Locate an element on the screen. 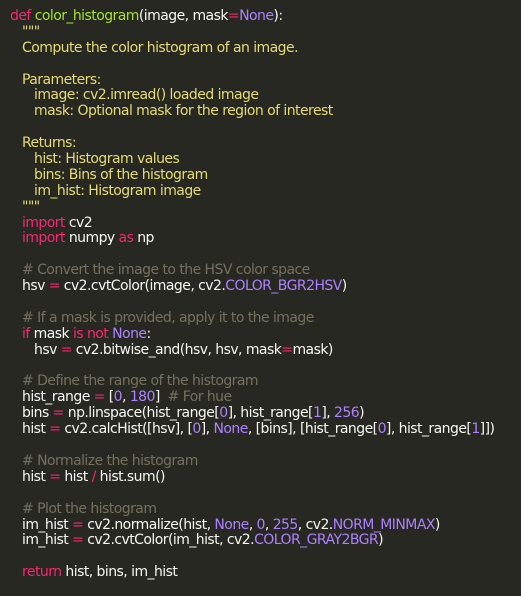 The height and width of the screenshot is (596, 521). code-line-15: import numpy as np is located at coordinates (88, 238).